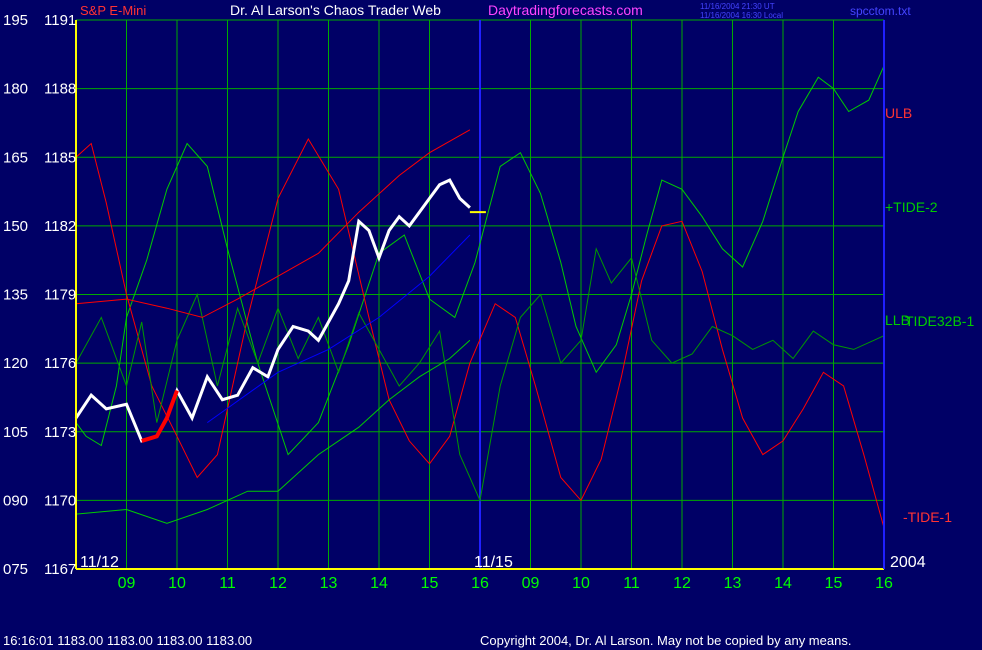  Describe the element at coordinates (493, 562) in the screenshot. I see `date-label-day2: 11/15` at that location.